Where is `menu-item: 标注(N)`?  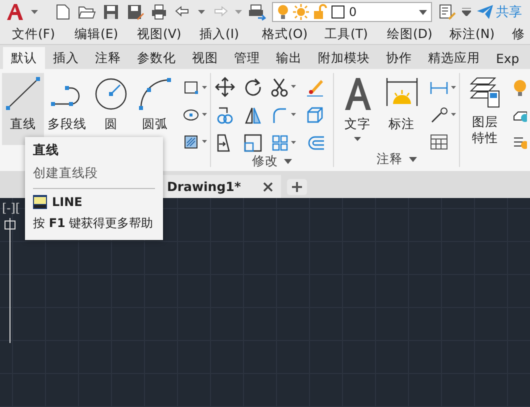
menu-item: 标注(N) is located at coordinates (481, 34).